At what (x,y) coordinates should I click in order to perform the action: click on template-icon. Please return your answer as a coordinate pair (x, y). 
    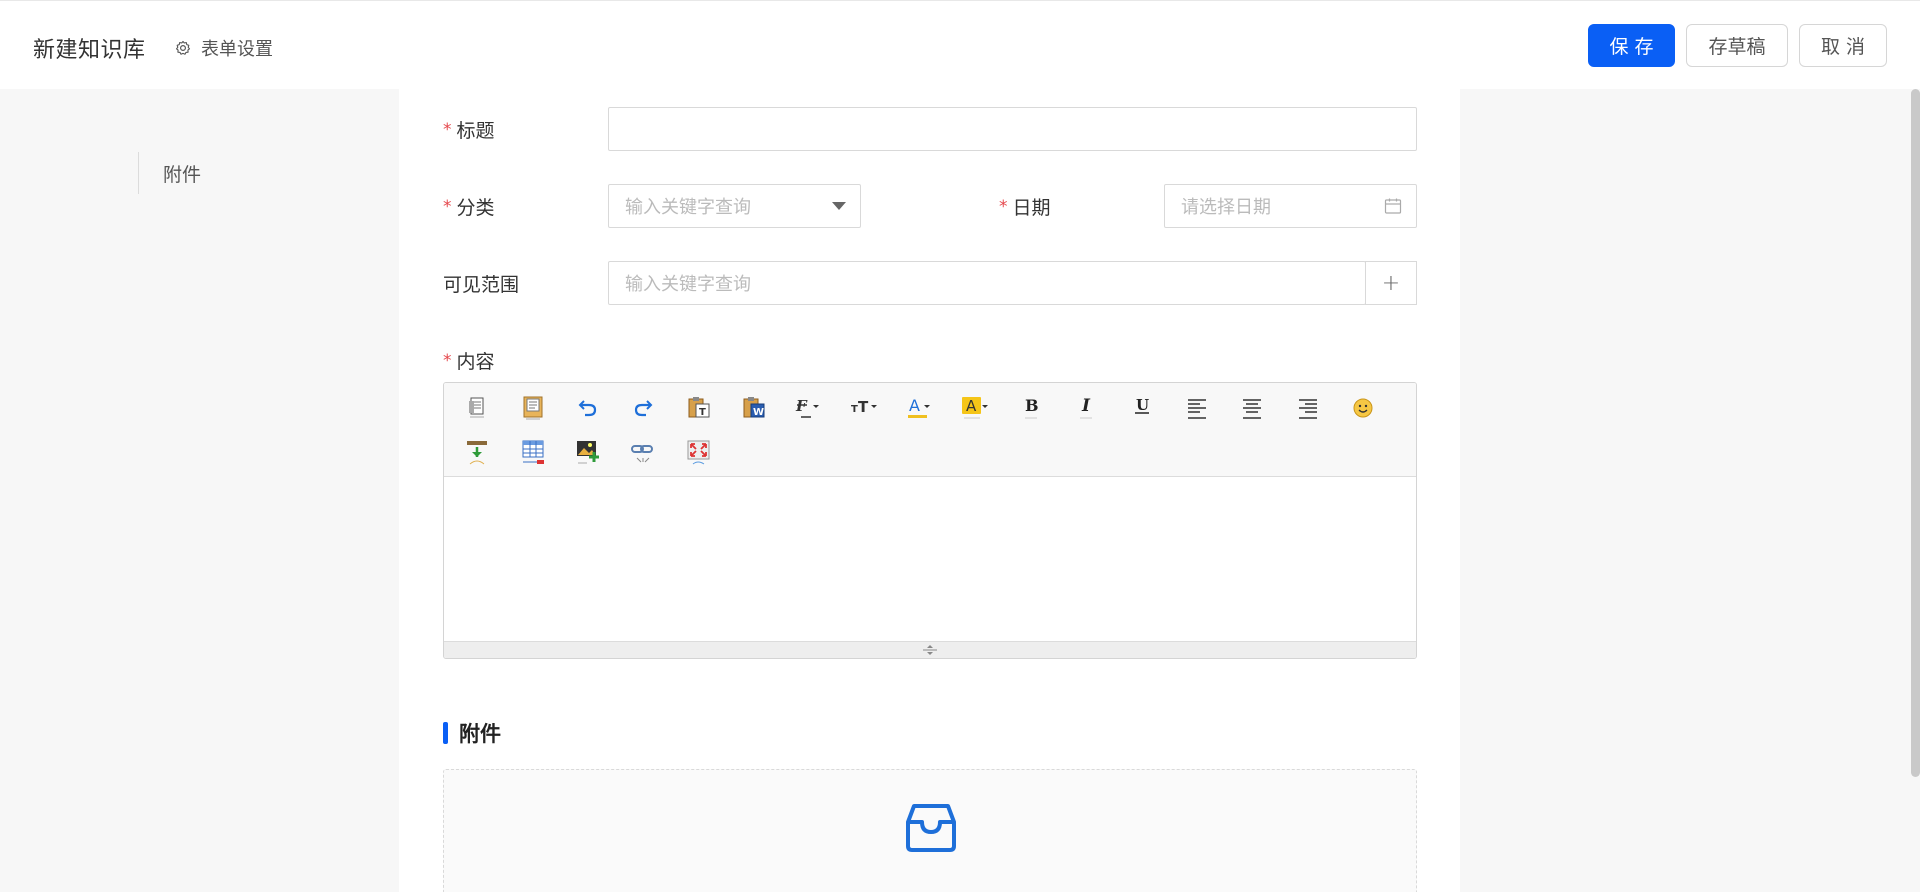
    Looking at the image, I should click on (533, 408).